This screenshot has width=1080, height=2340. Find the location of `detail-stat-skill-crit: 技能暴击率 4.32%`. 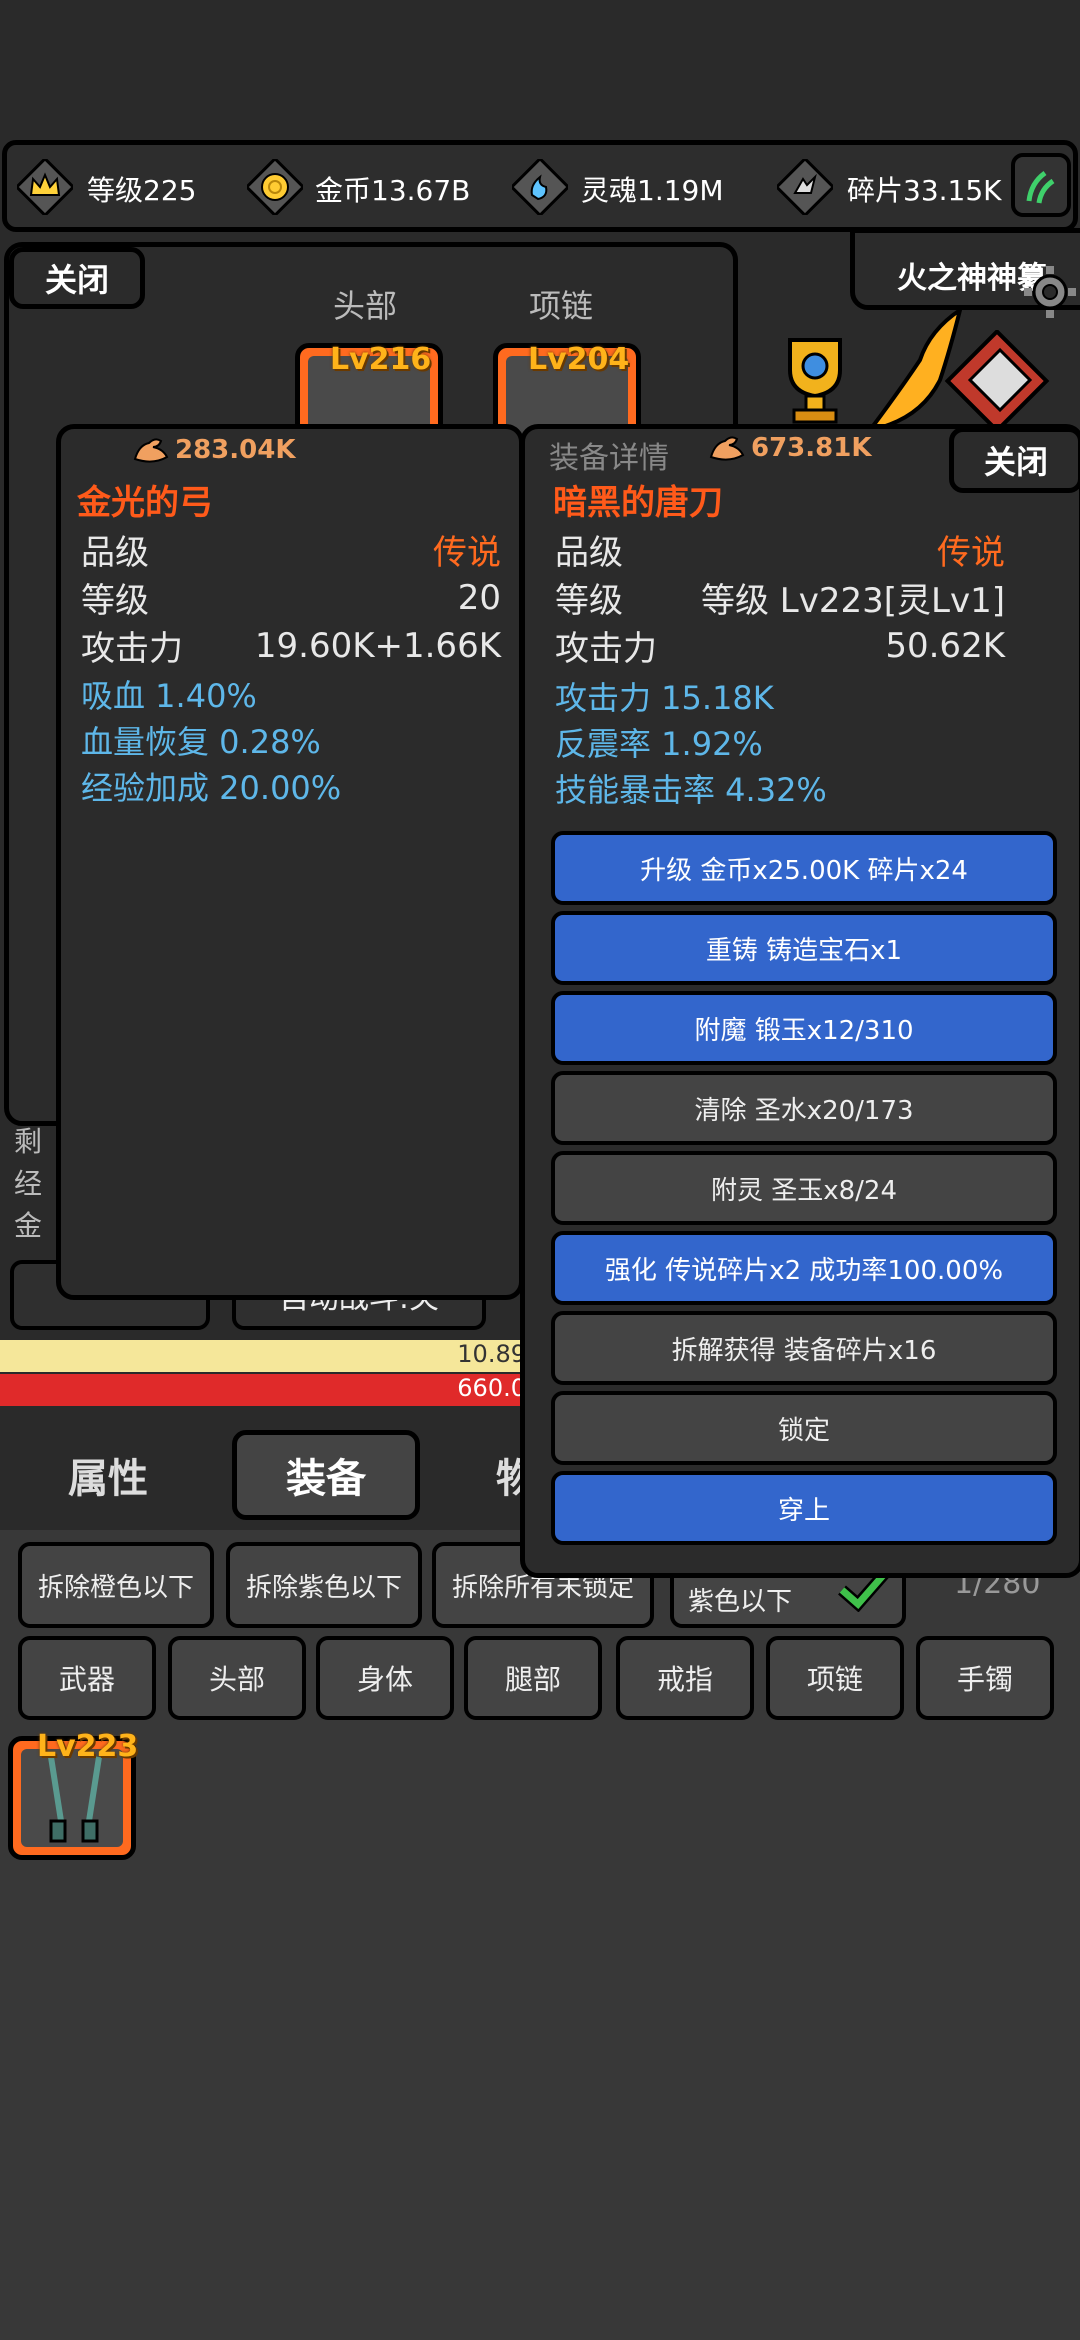

detail-stat-skill-crit: 技能暴击率 4.32% is located at coordinates (691, 790).